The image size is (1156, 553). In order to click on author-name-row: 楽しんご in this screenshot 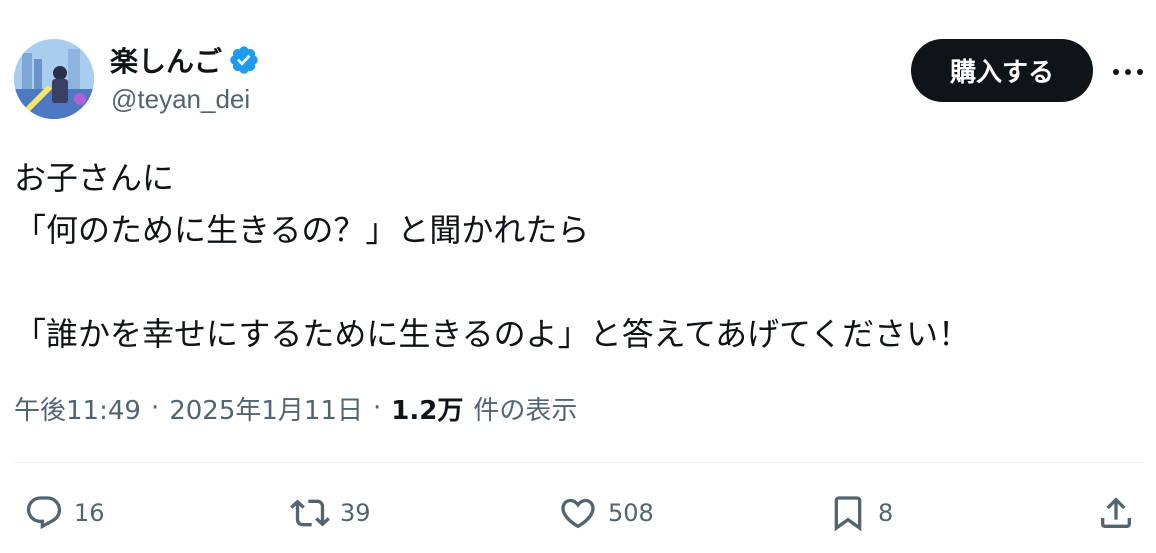, I will do `click(185, 60)`.